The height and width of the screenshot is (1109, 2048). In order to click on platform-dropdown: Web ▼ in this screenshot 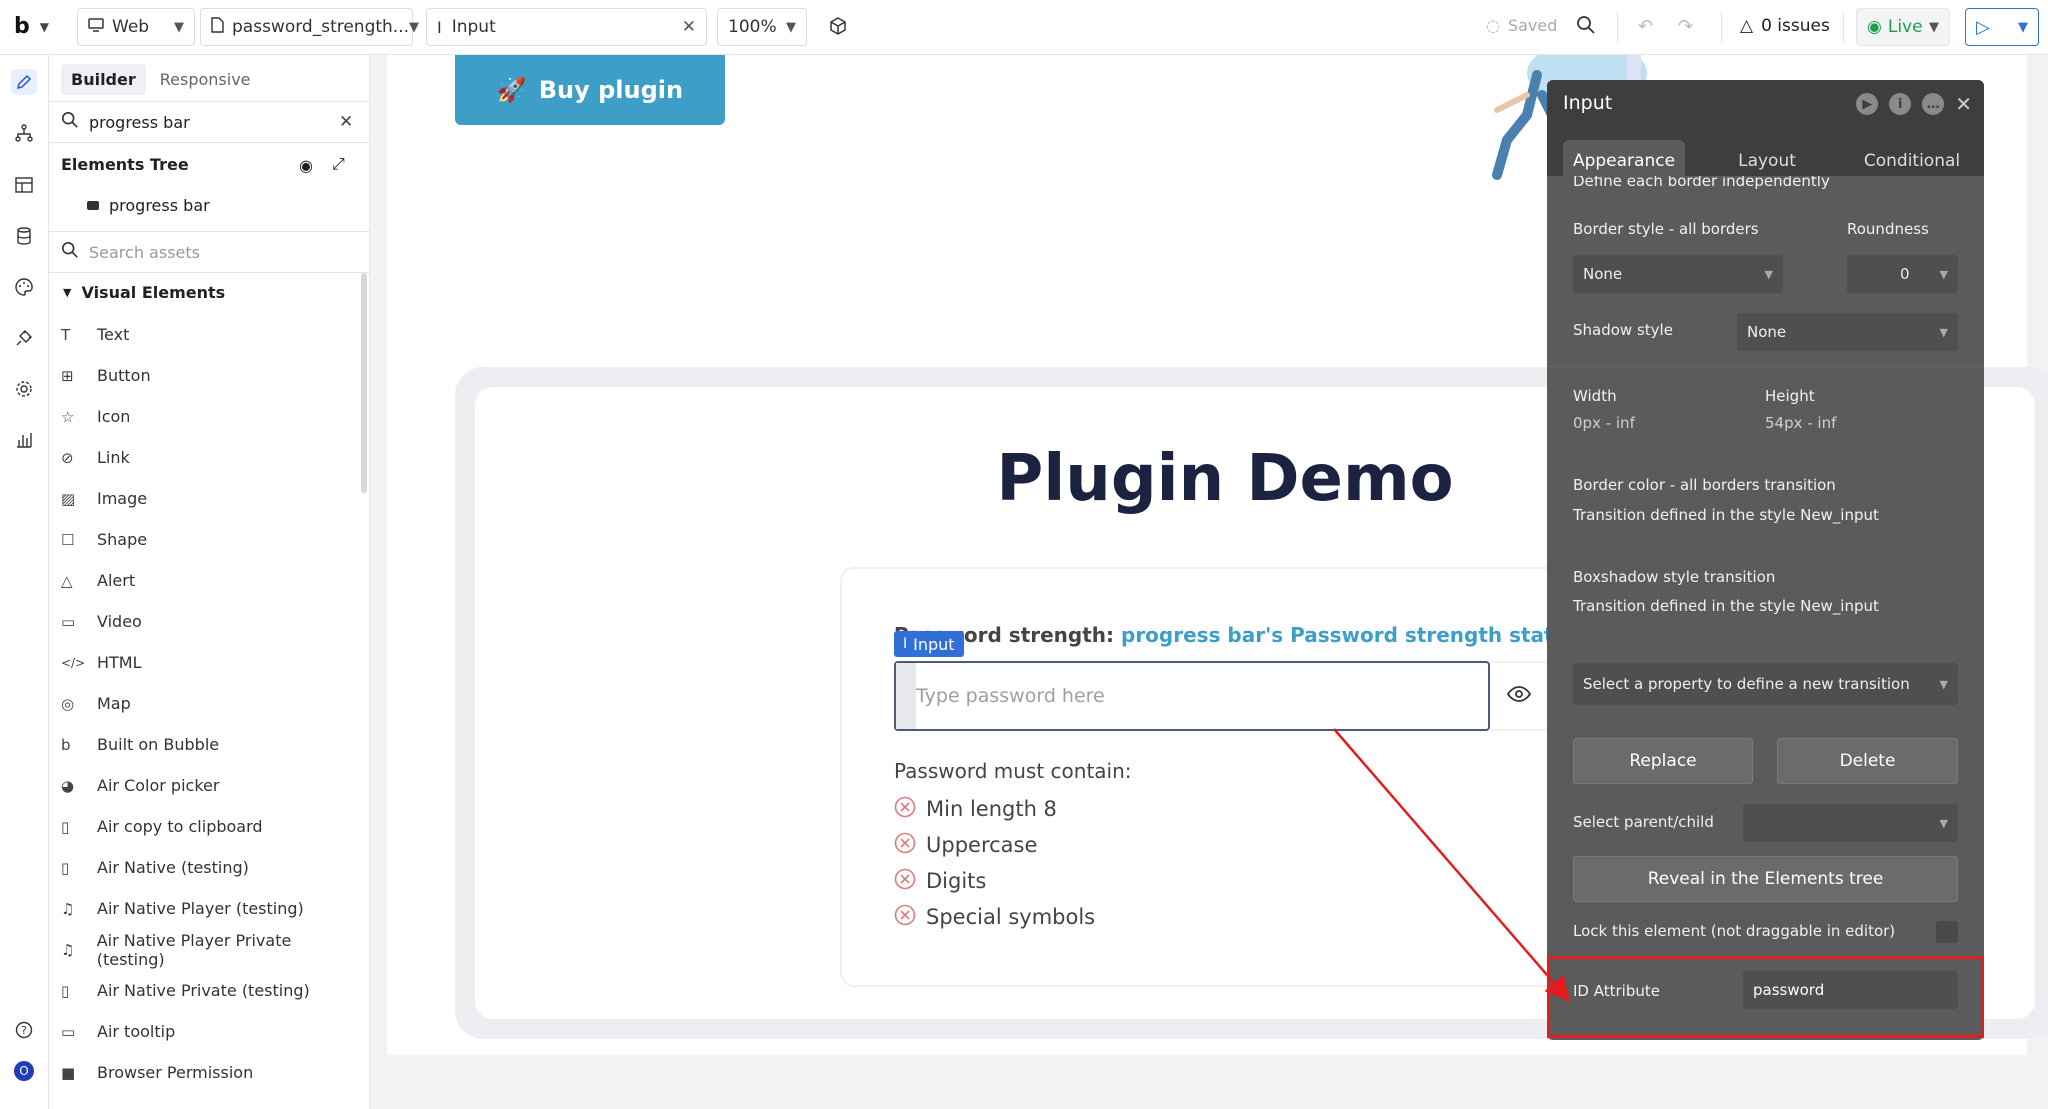, I will do `click(136, 27)`.